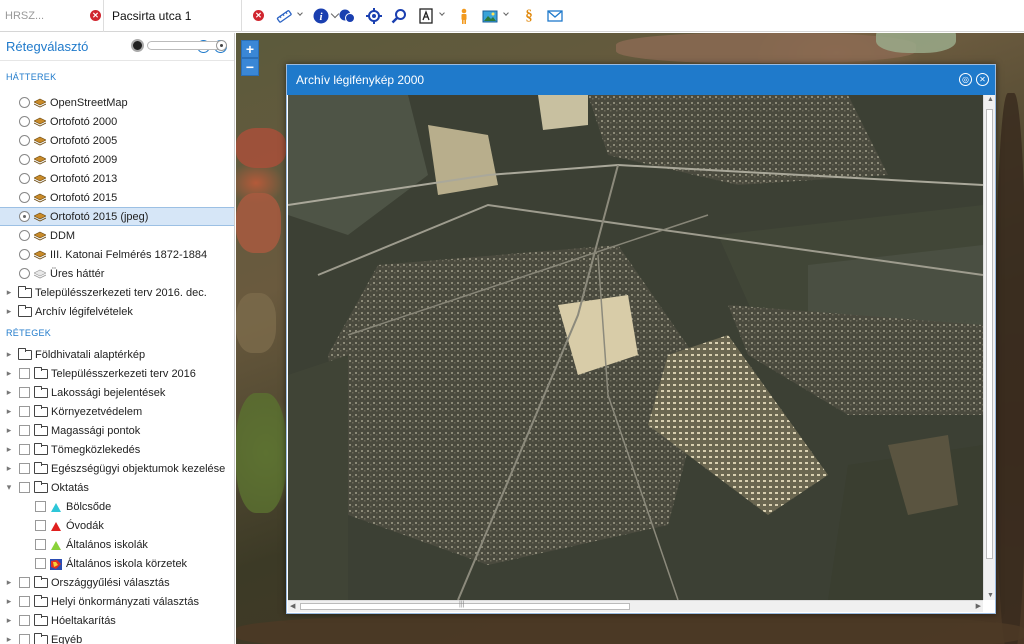 Image resolution: width=1024 pixels, height=644 pixels. What do you see at coordinates (117, 601) in the screenshot?
I see `layer-group: ▸ Helyi önkormányzati választás` at bounding box center [117, 601].